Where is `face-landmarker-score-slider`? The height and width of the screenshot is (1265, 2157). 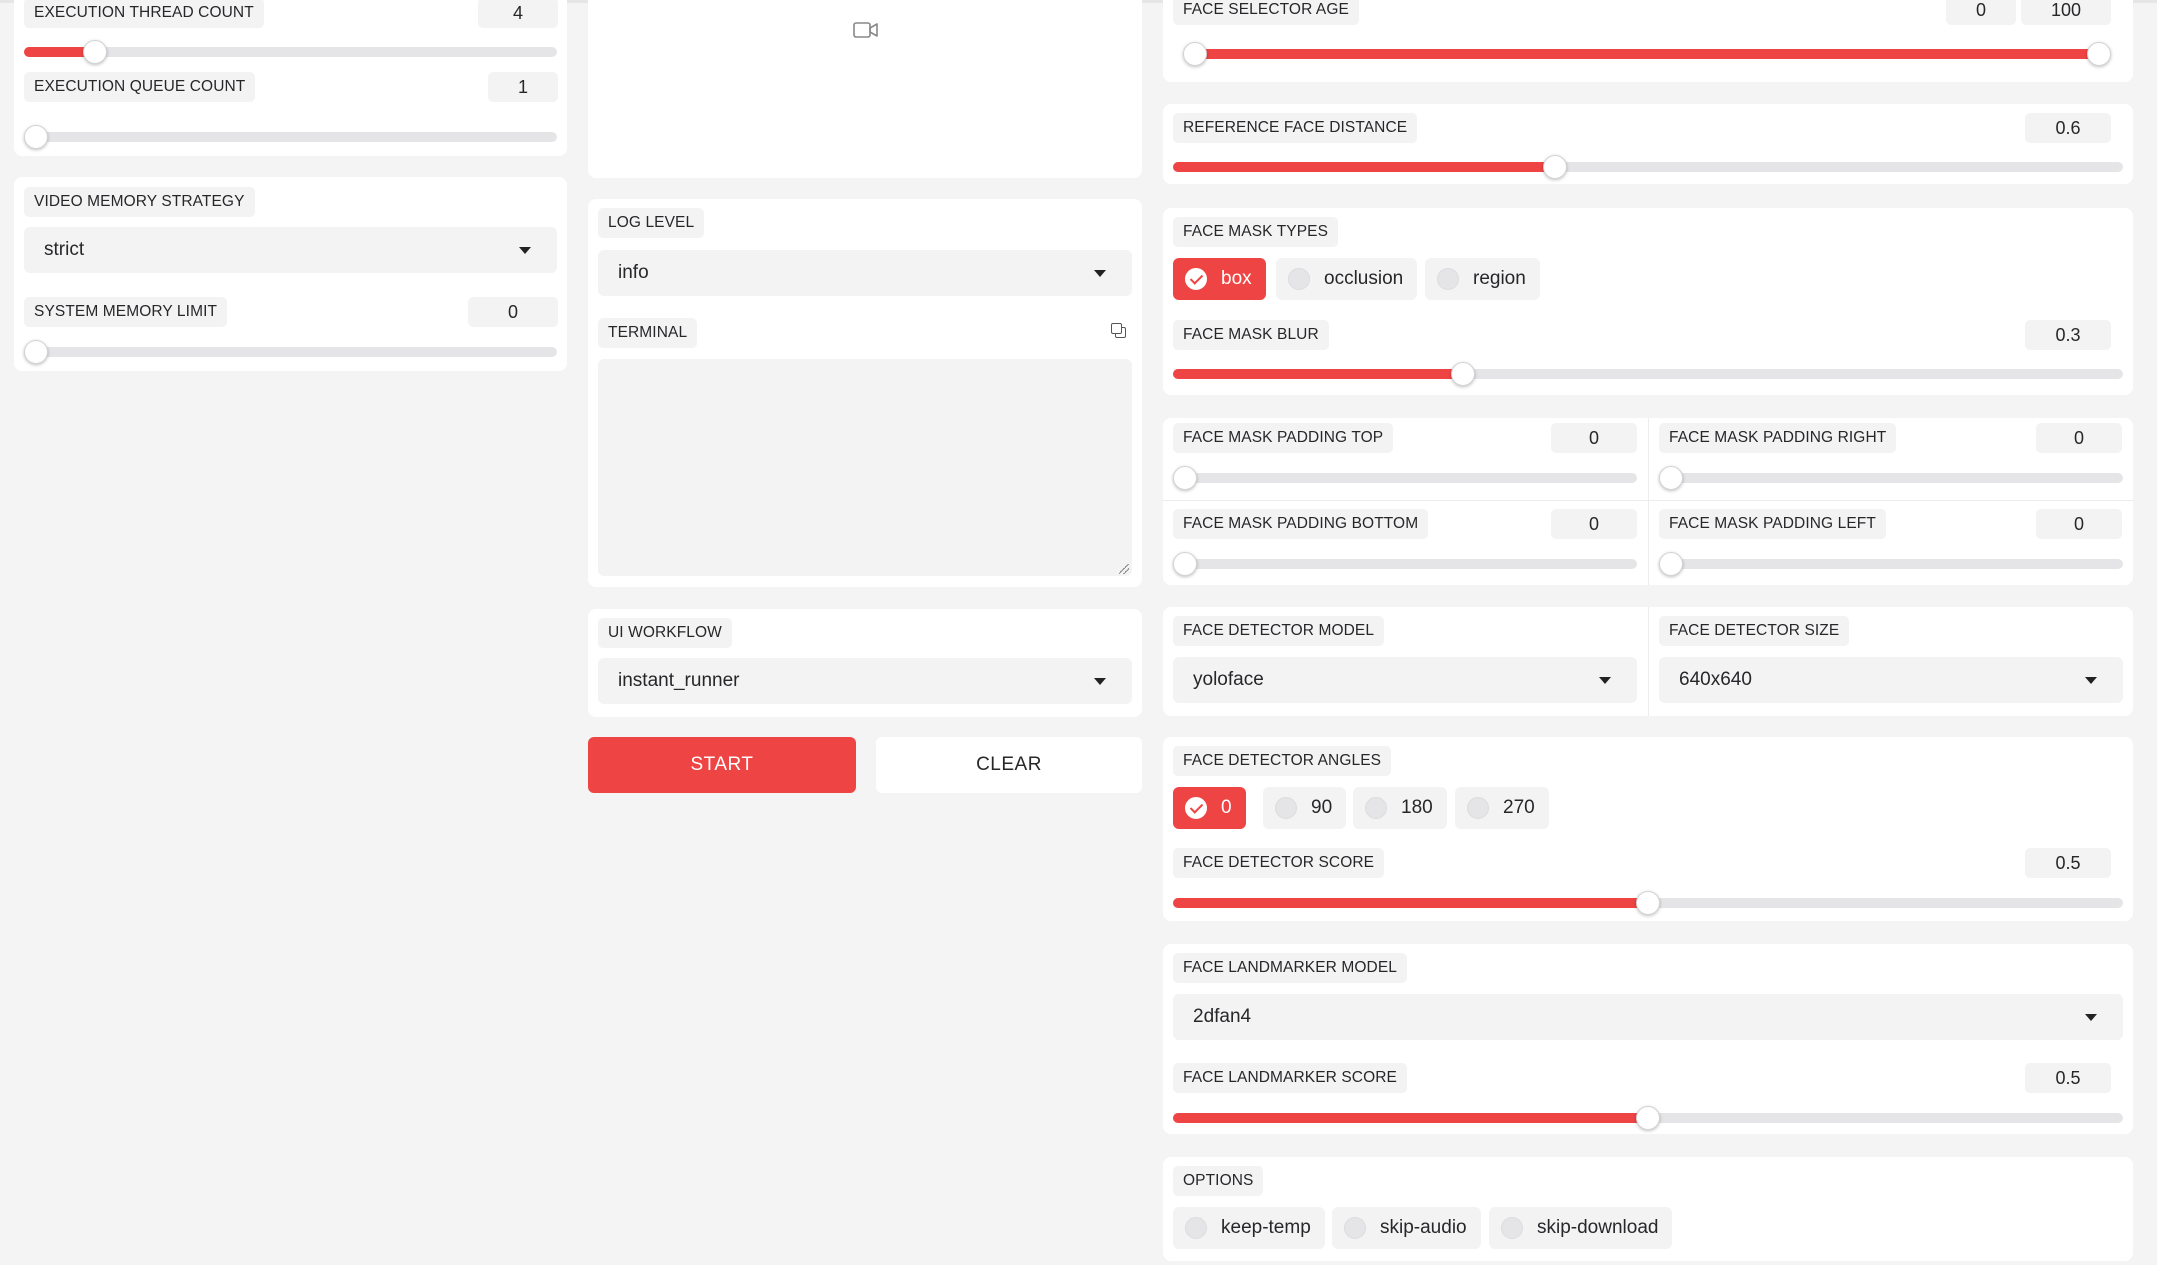 face-landmarker-score-slider is located at coordinates (1648, 1118).